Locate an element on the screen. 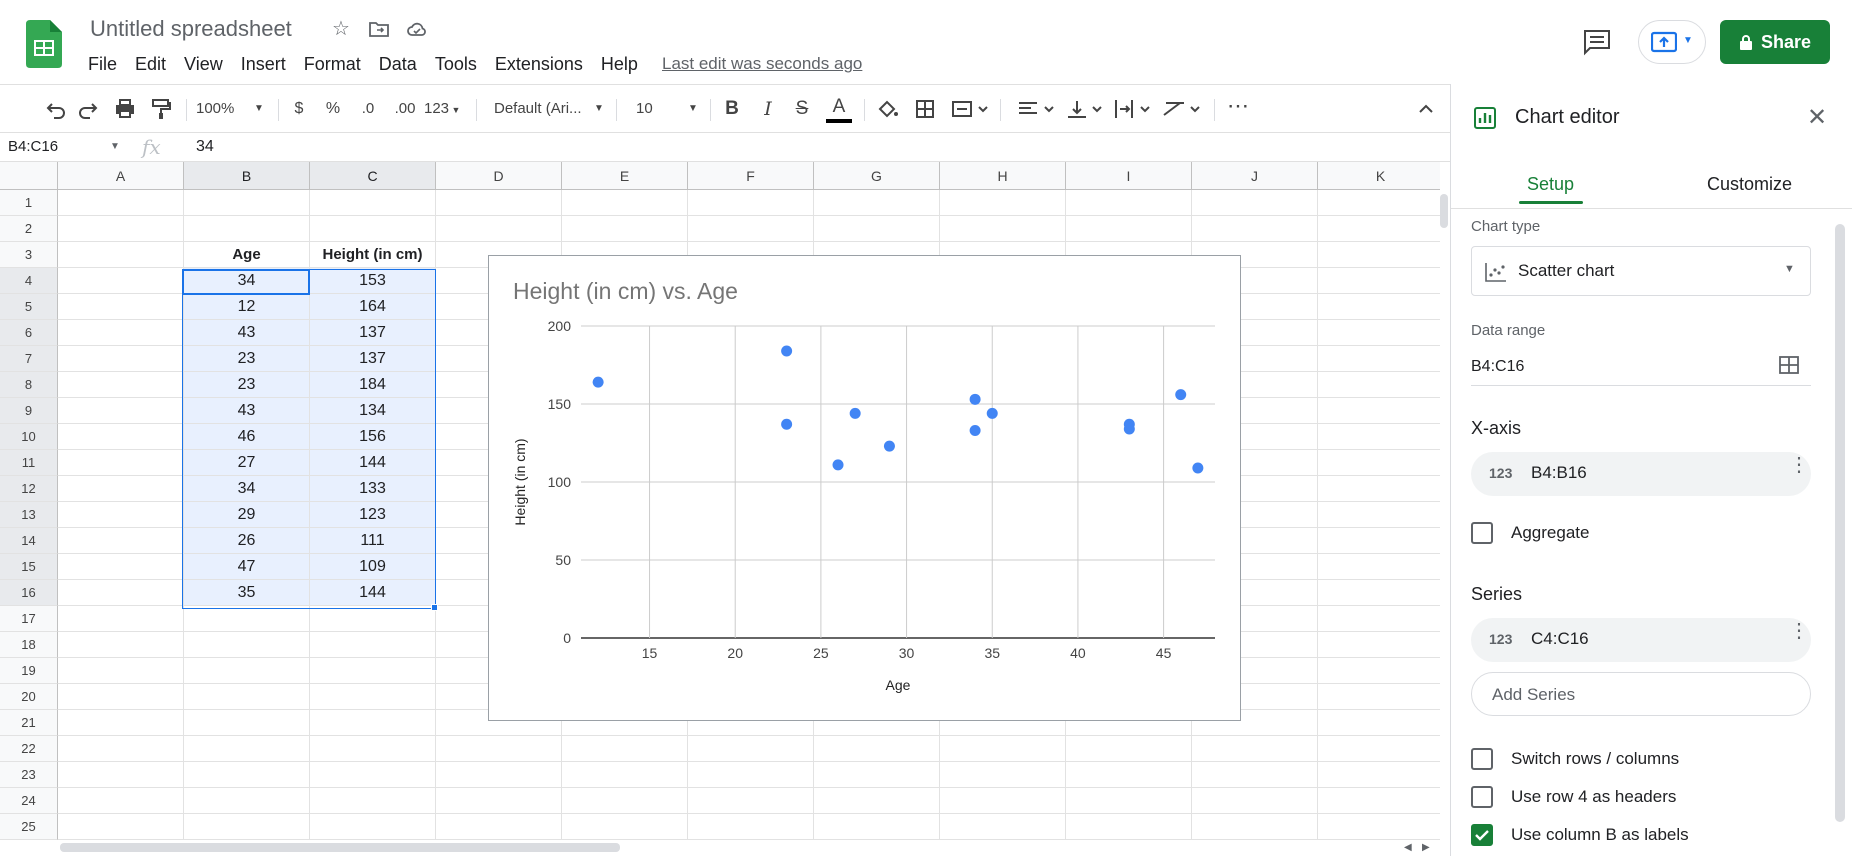 This screenshot has width=1852, height=856. cell-b23 is located at coordinates (247, 775).